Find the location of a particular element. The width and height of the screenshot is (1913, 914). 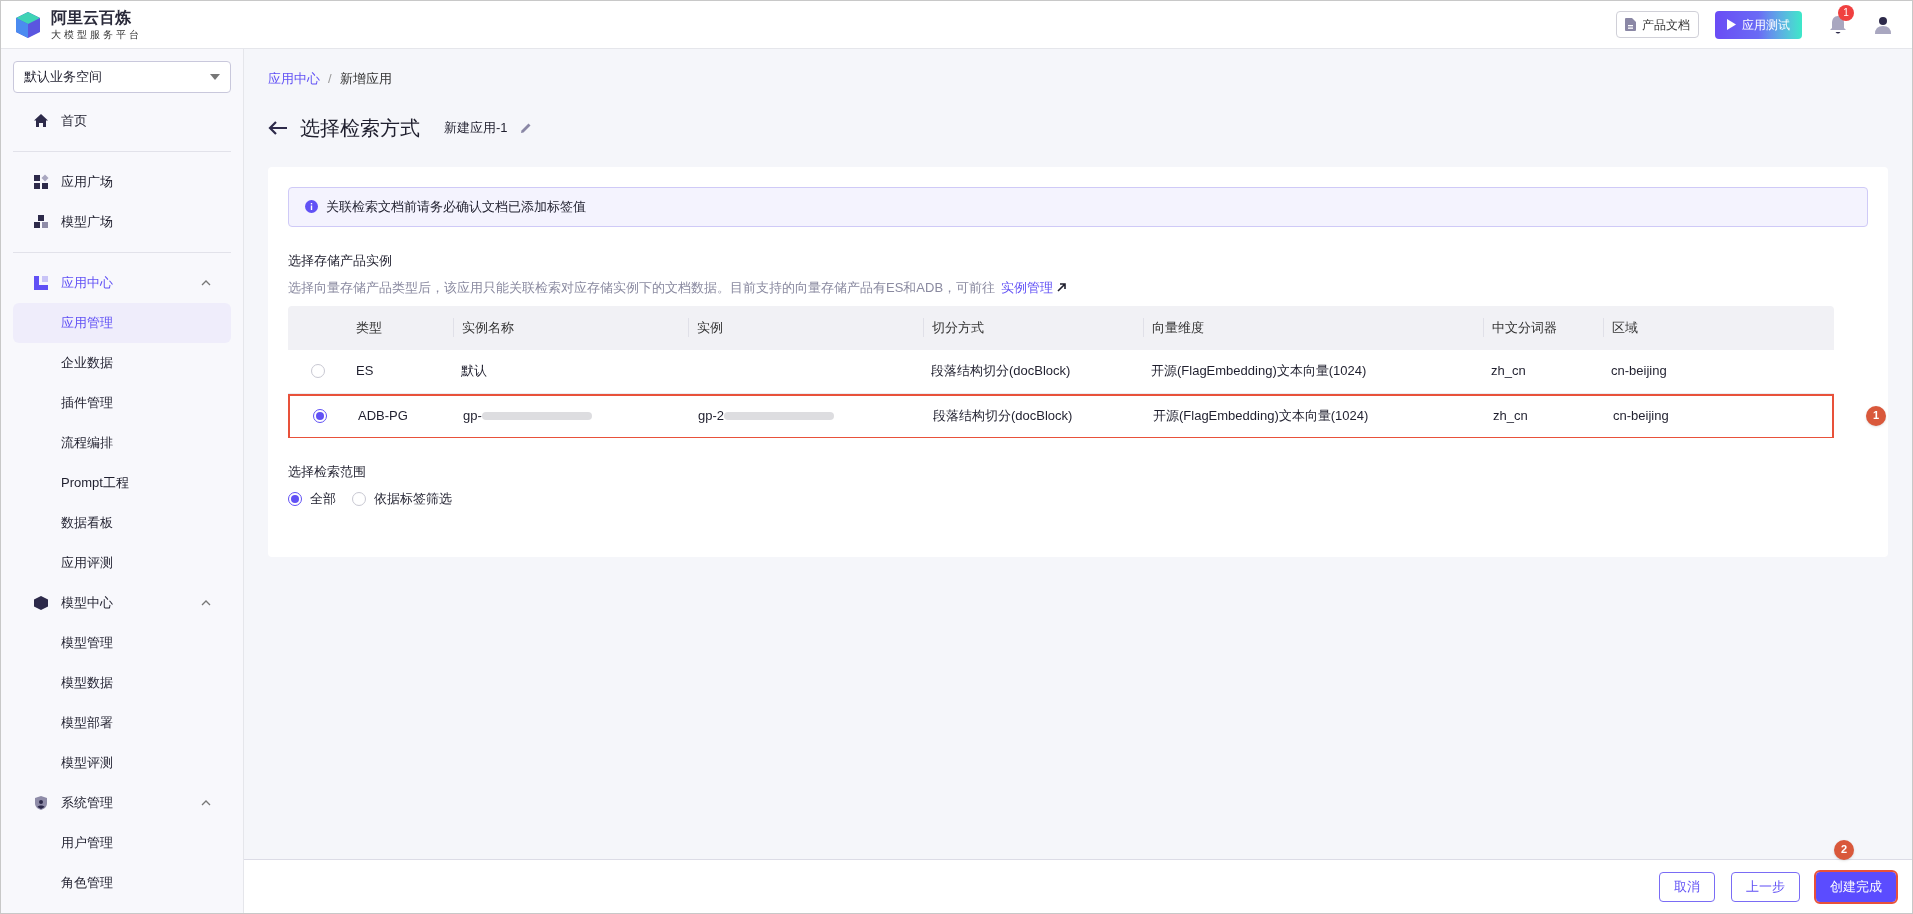

play-icon is located at coordinates (1731, 24).